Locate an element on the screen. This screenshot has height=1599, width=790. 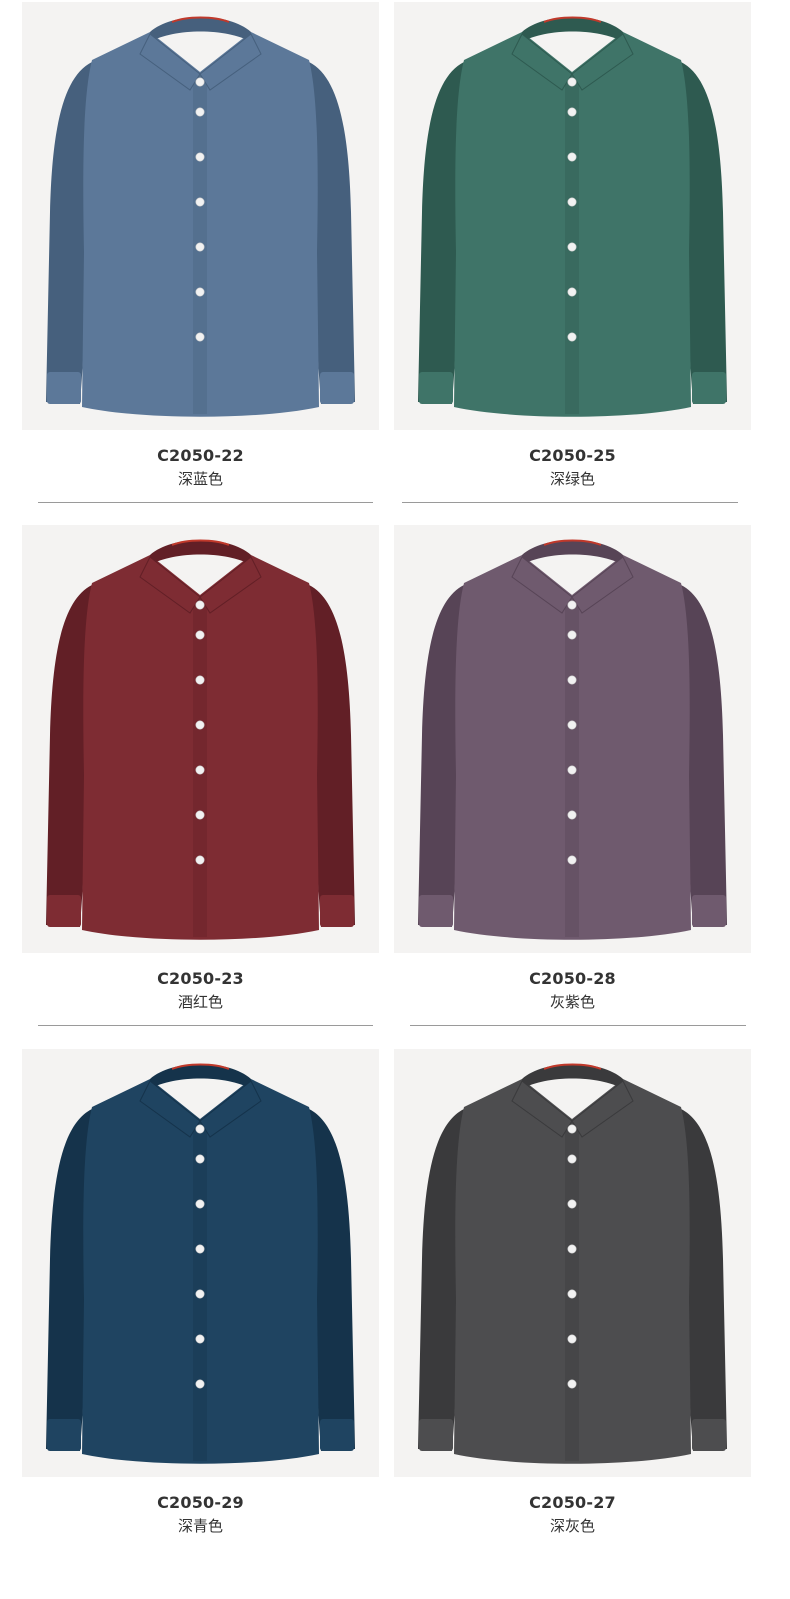
product-code: C2050-23 is located at coordinates (200, 978).